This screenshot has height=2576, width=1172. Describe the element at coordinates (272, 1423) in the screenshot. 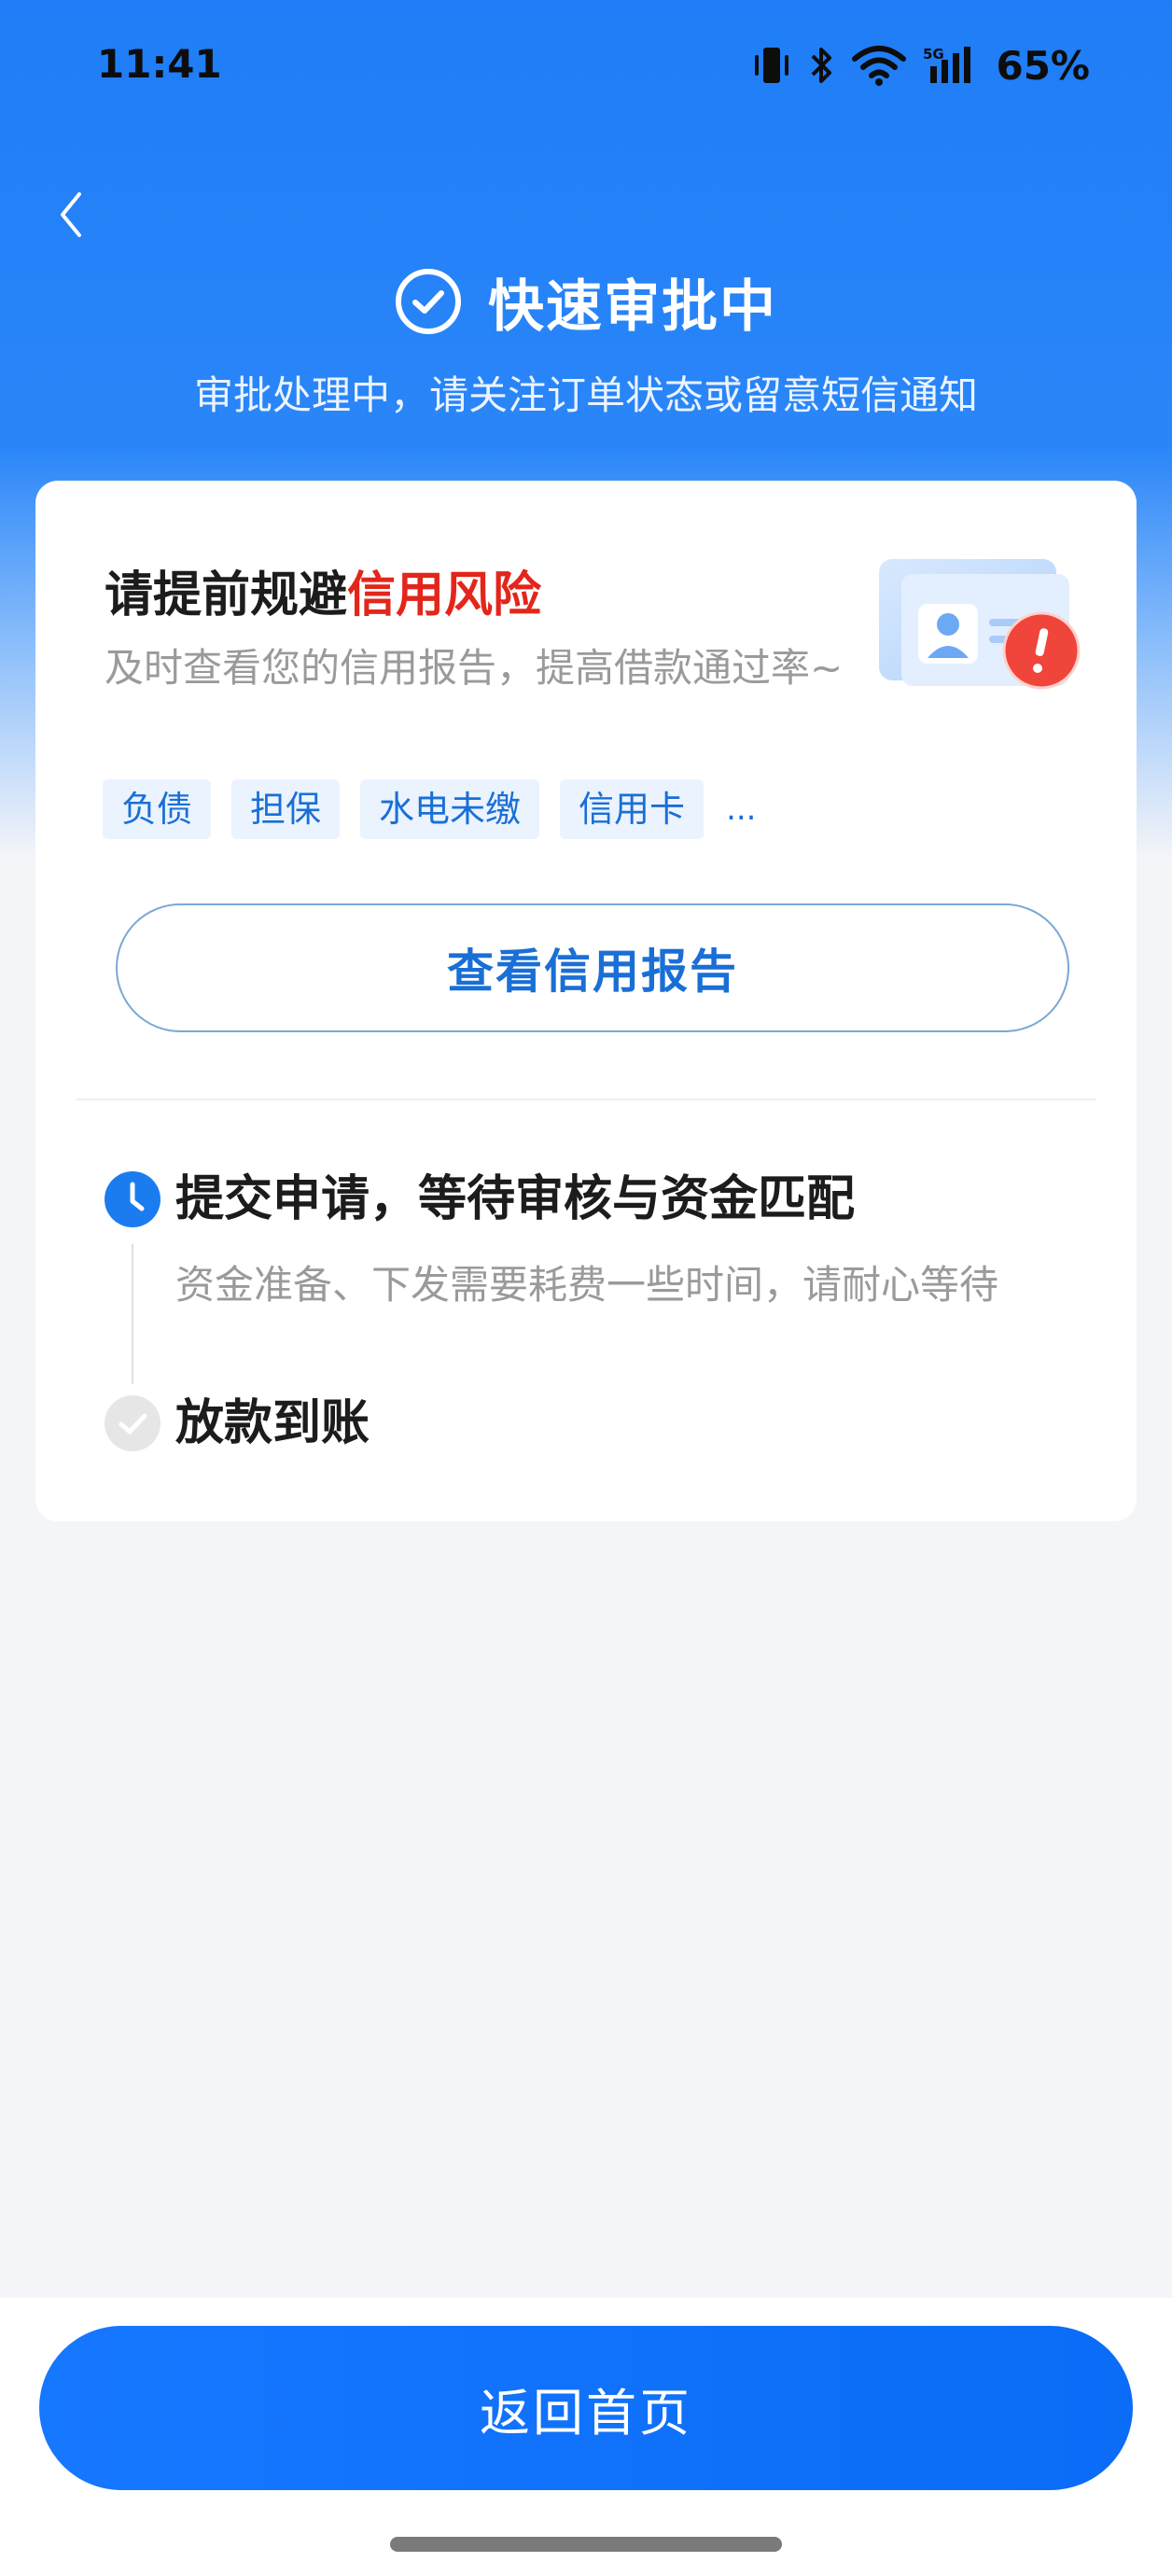

I see `step-disburse-title: 放款到账` at that location.